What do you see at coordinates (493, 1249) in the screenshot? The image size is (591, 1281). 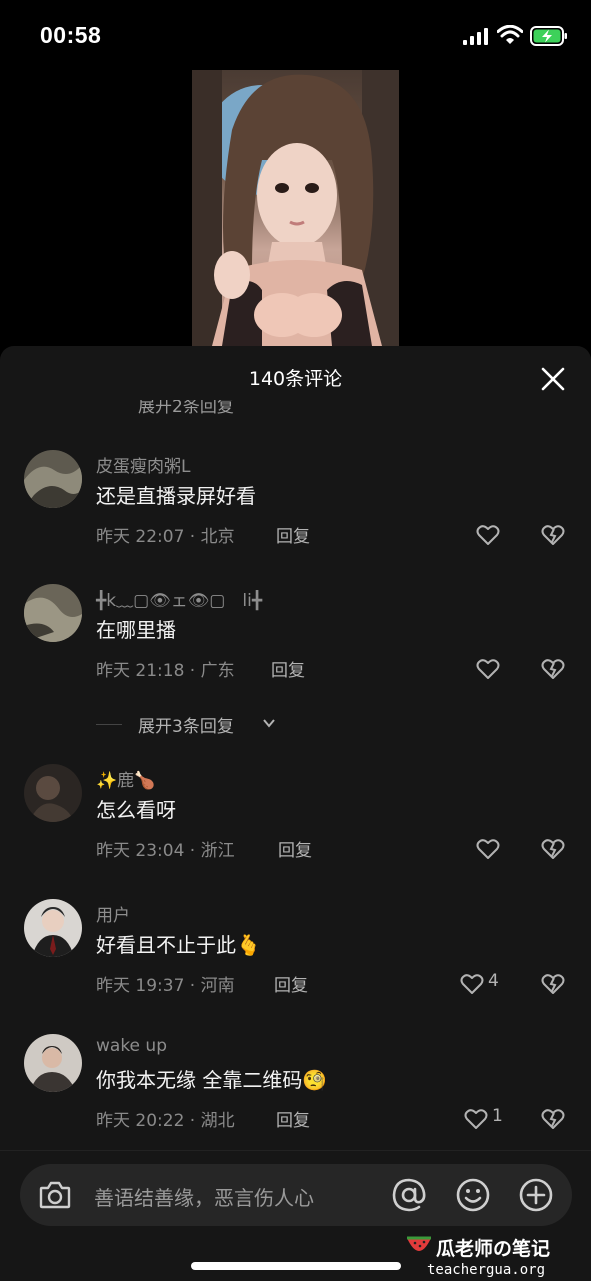 I see `watermark-title: 瓜老师の笔记` at bounding box center [493, 1249].